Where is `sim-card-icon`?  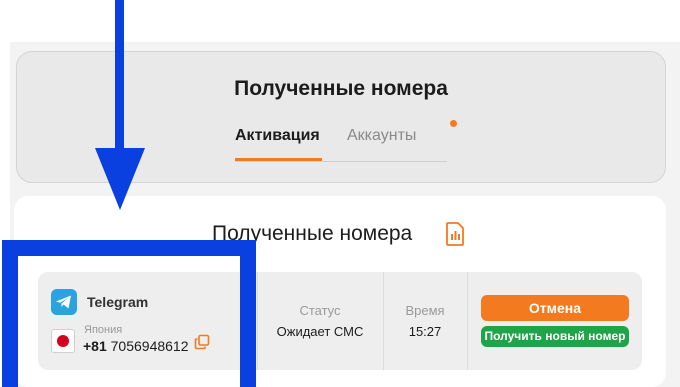 sim-card-icon is located at coordinates (455, 234).